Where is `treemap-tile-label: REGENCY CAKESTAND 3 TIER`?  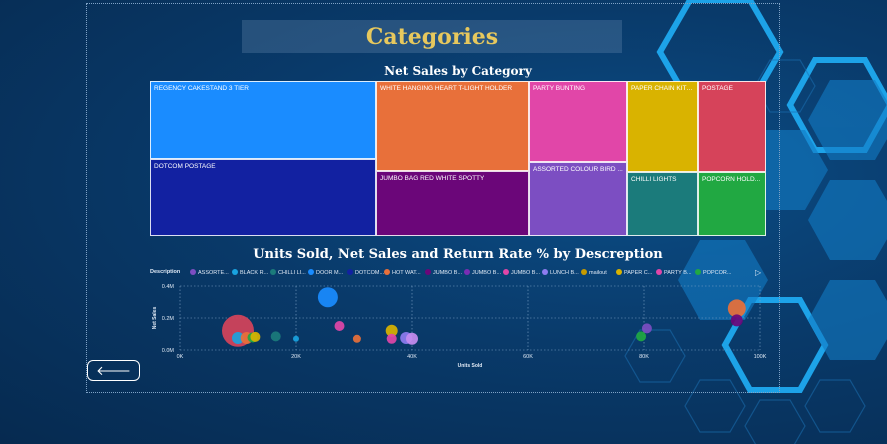 treemap-tile-label: REGENCY CAKESTAND 3 TIER is located at coordinates (201, 88).